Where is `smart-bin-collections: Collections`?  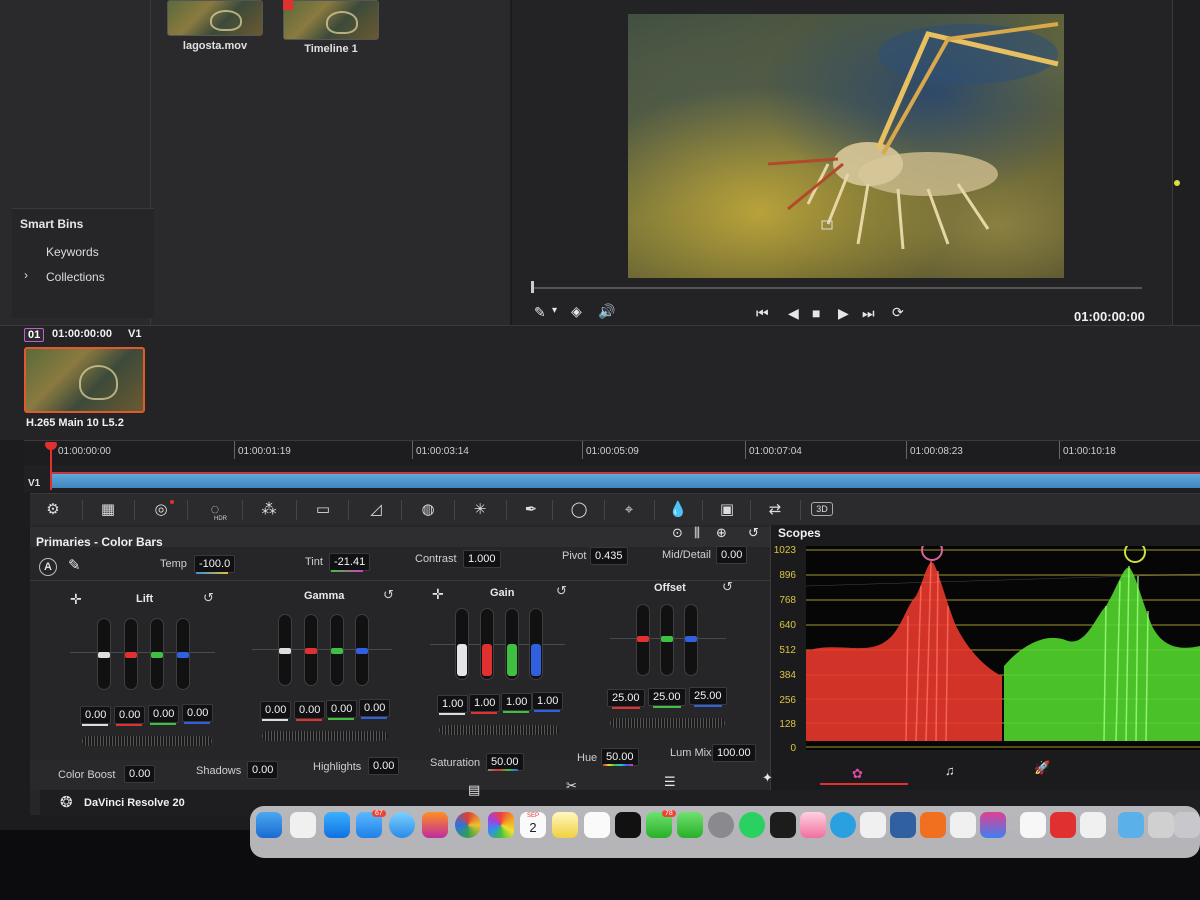
smart-bin-collections: Collections is located at coordinates (75, 277).